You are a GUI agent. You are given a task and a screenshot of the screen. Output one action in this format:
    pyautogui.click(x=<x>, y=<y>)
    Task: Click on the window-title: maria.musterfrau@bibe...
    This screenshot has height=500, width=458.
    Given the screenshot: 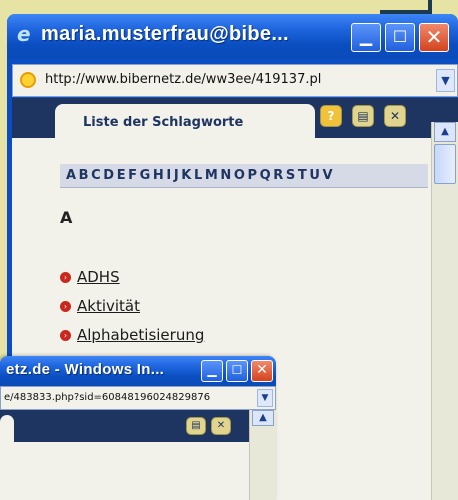 What is the action you would take?
    pyautogui.click(x=165, y=34)
    